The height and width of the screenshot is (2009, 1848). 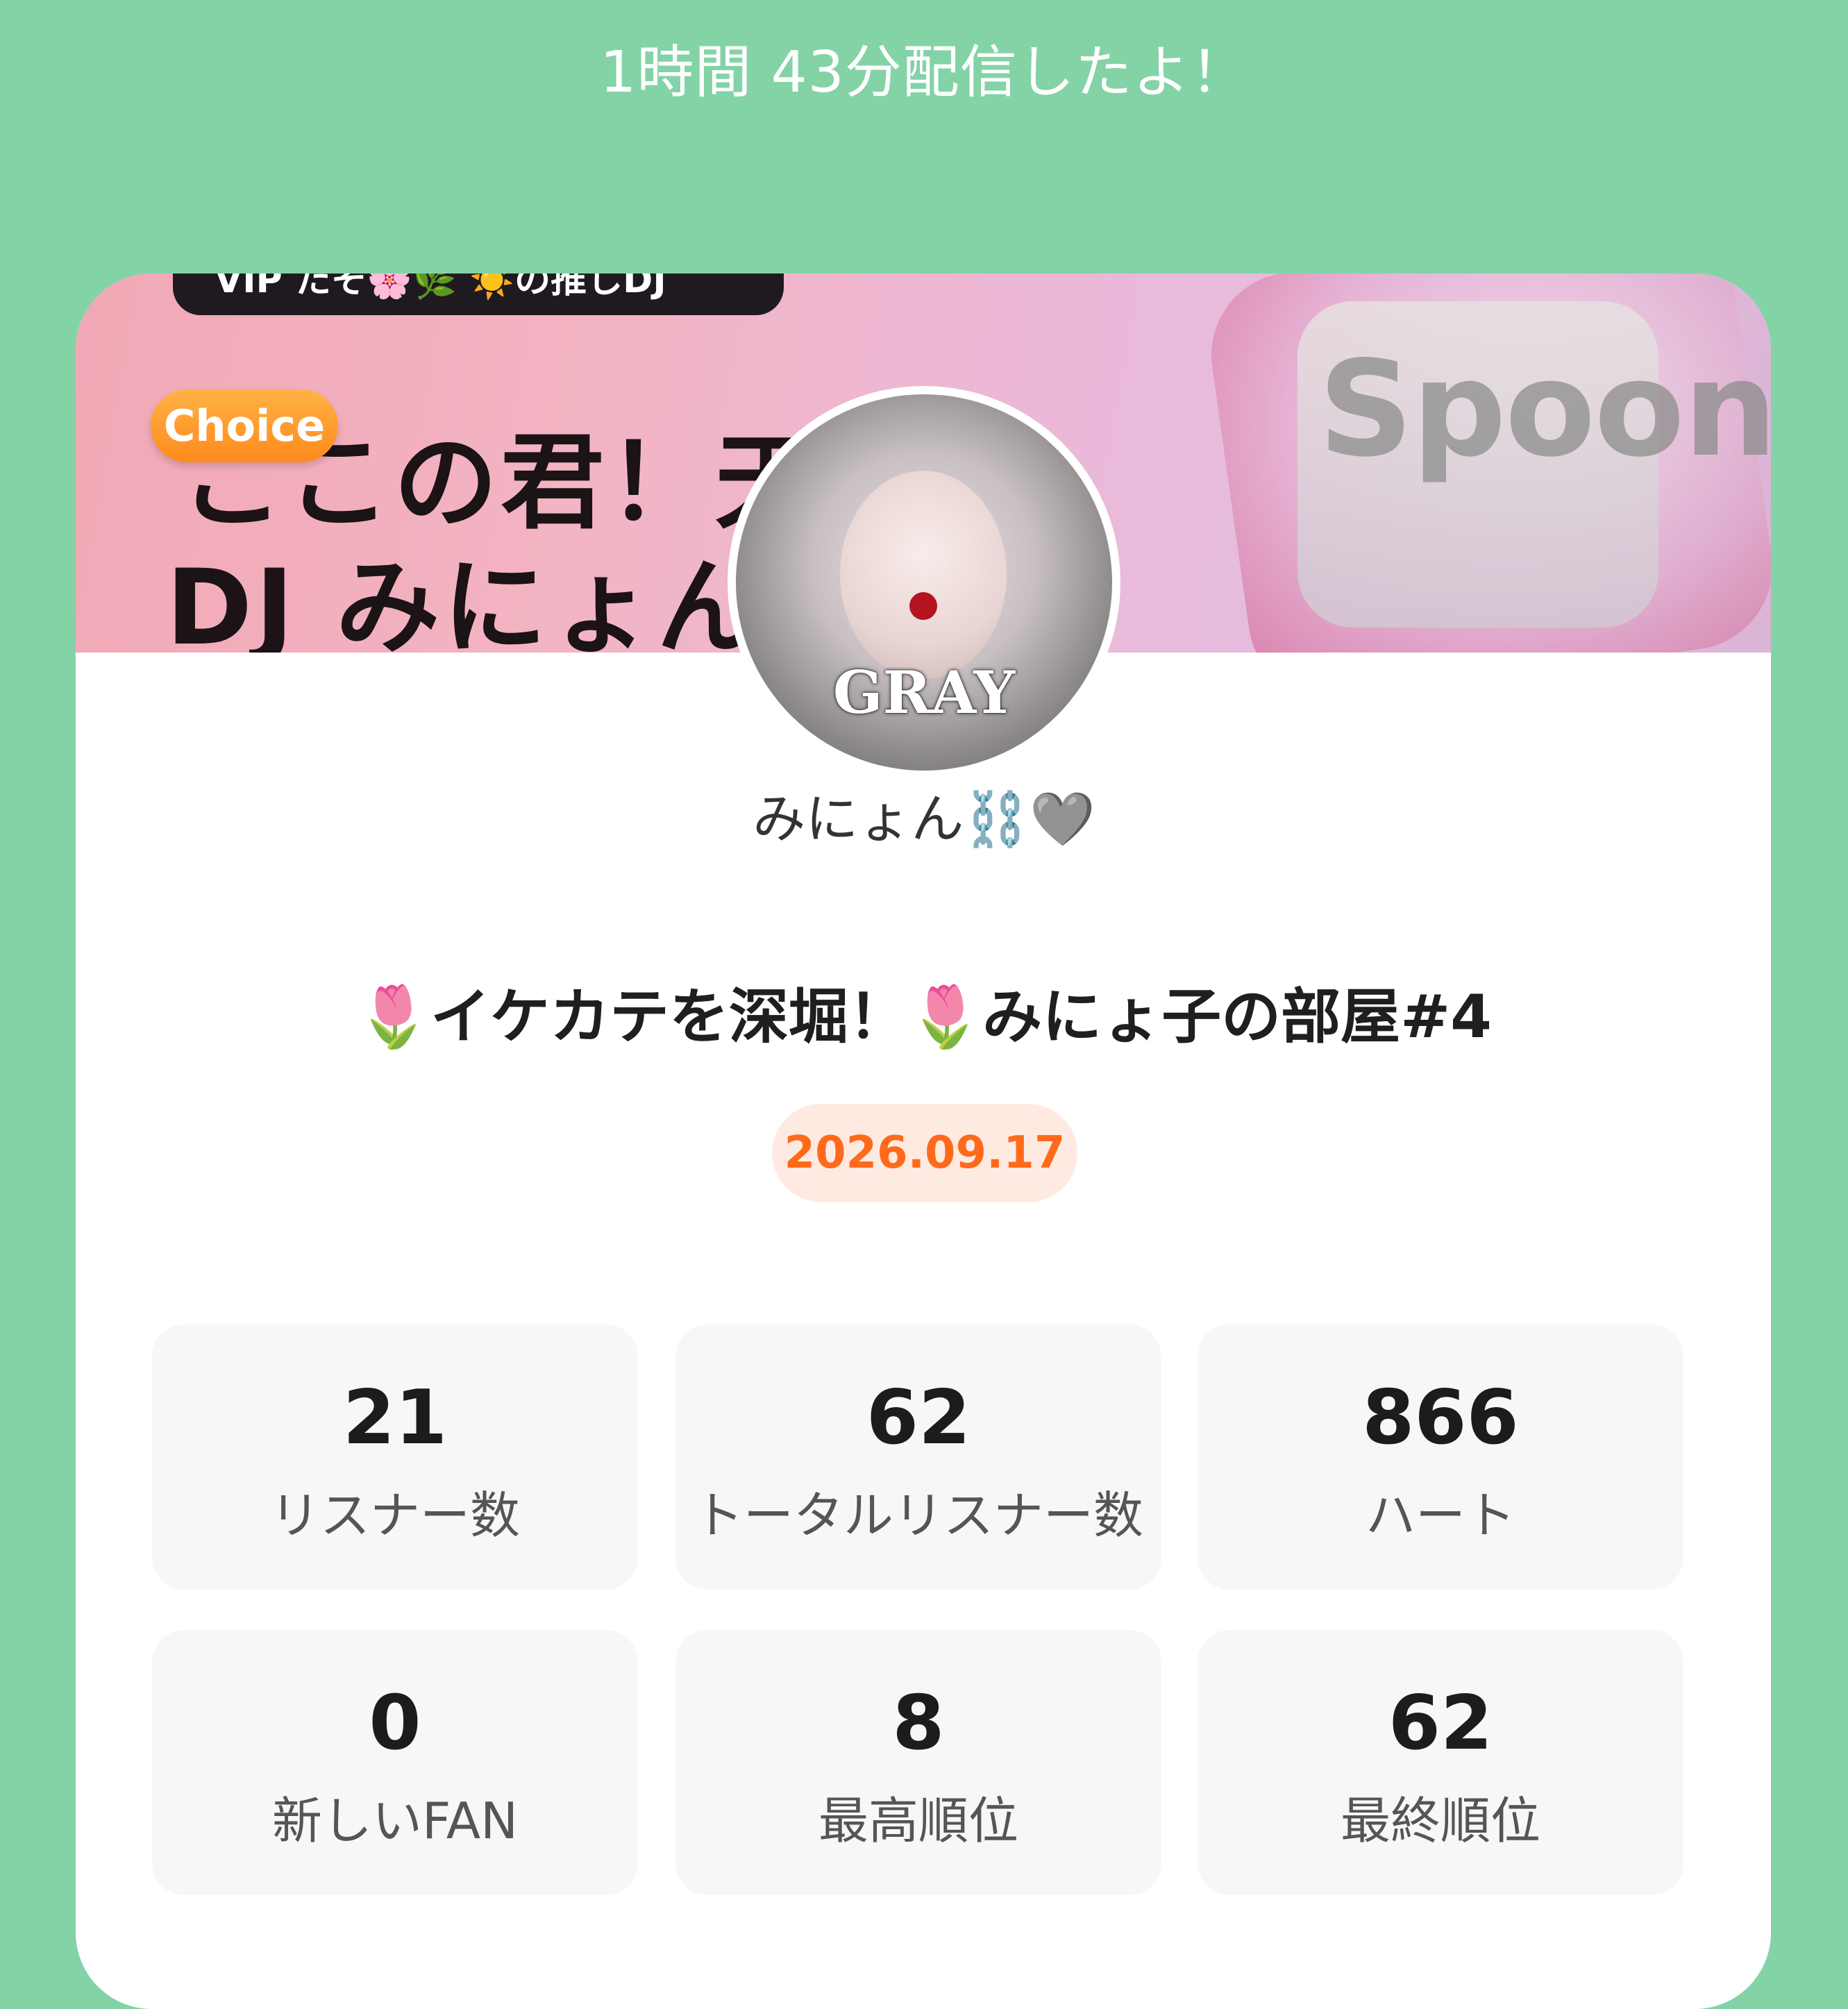 What do you see at coordinates (1440, 1418) in the screenshot?
I see `stat-value: 866` at bounding box center [1440, 1418].